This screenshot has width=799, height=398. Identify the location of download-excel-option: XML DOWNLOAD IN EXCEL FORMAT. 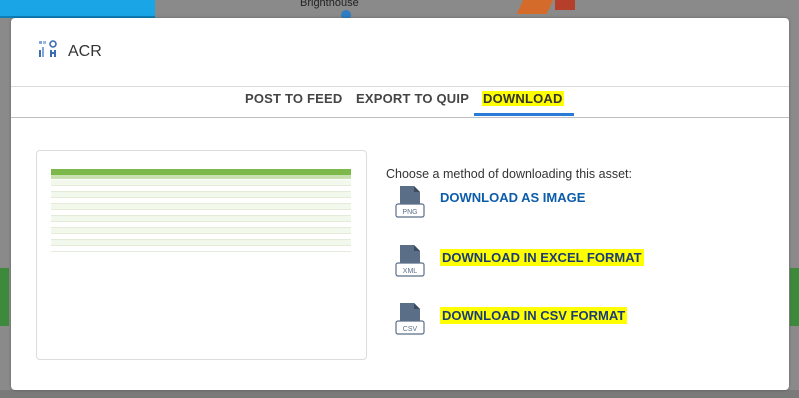
(572, 261).